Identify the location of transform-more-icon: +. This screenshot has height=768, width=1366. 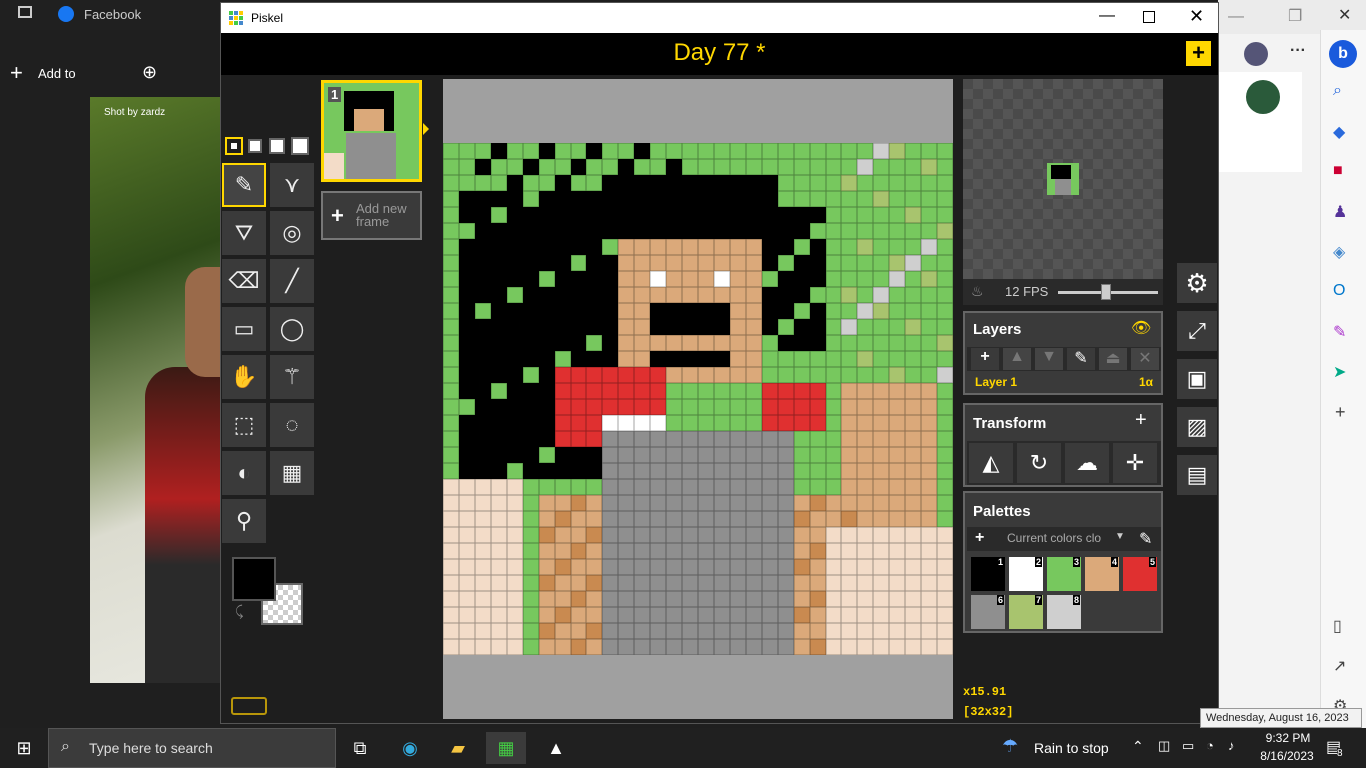
(1141, 420).